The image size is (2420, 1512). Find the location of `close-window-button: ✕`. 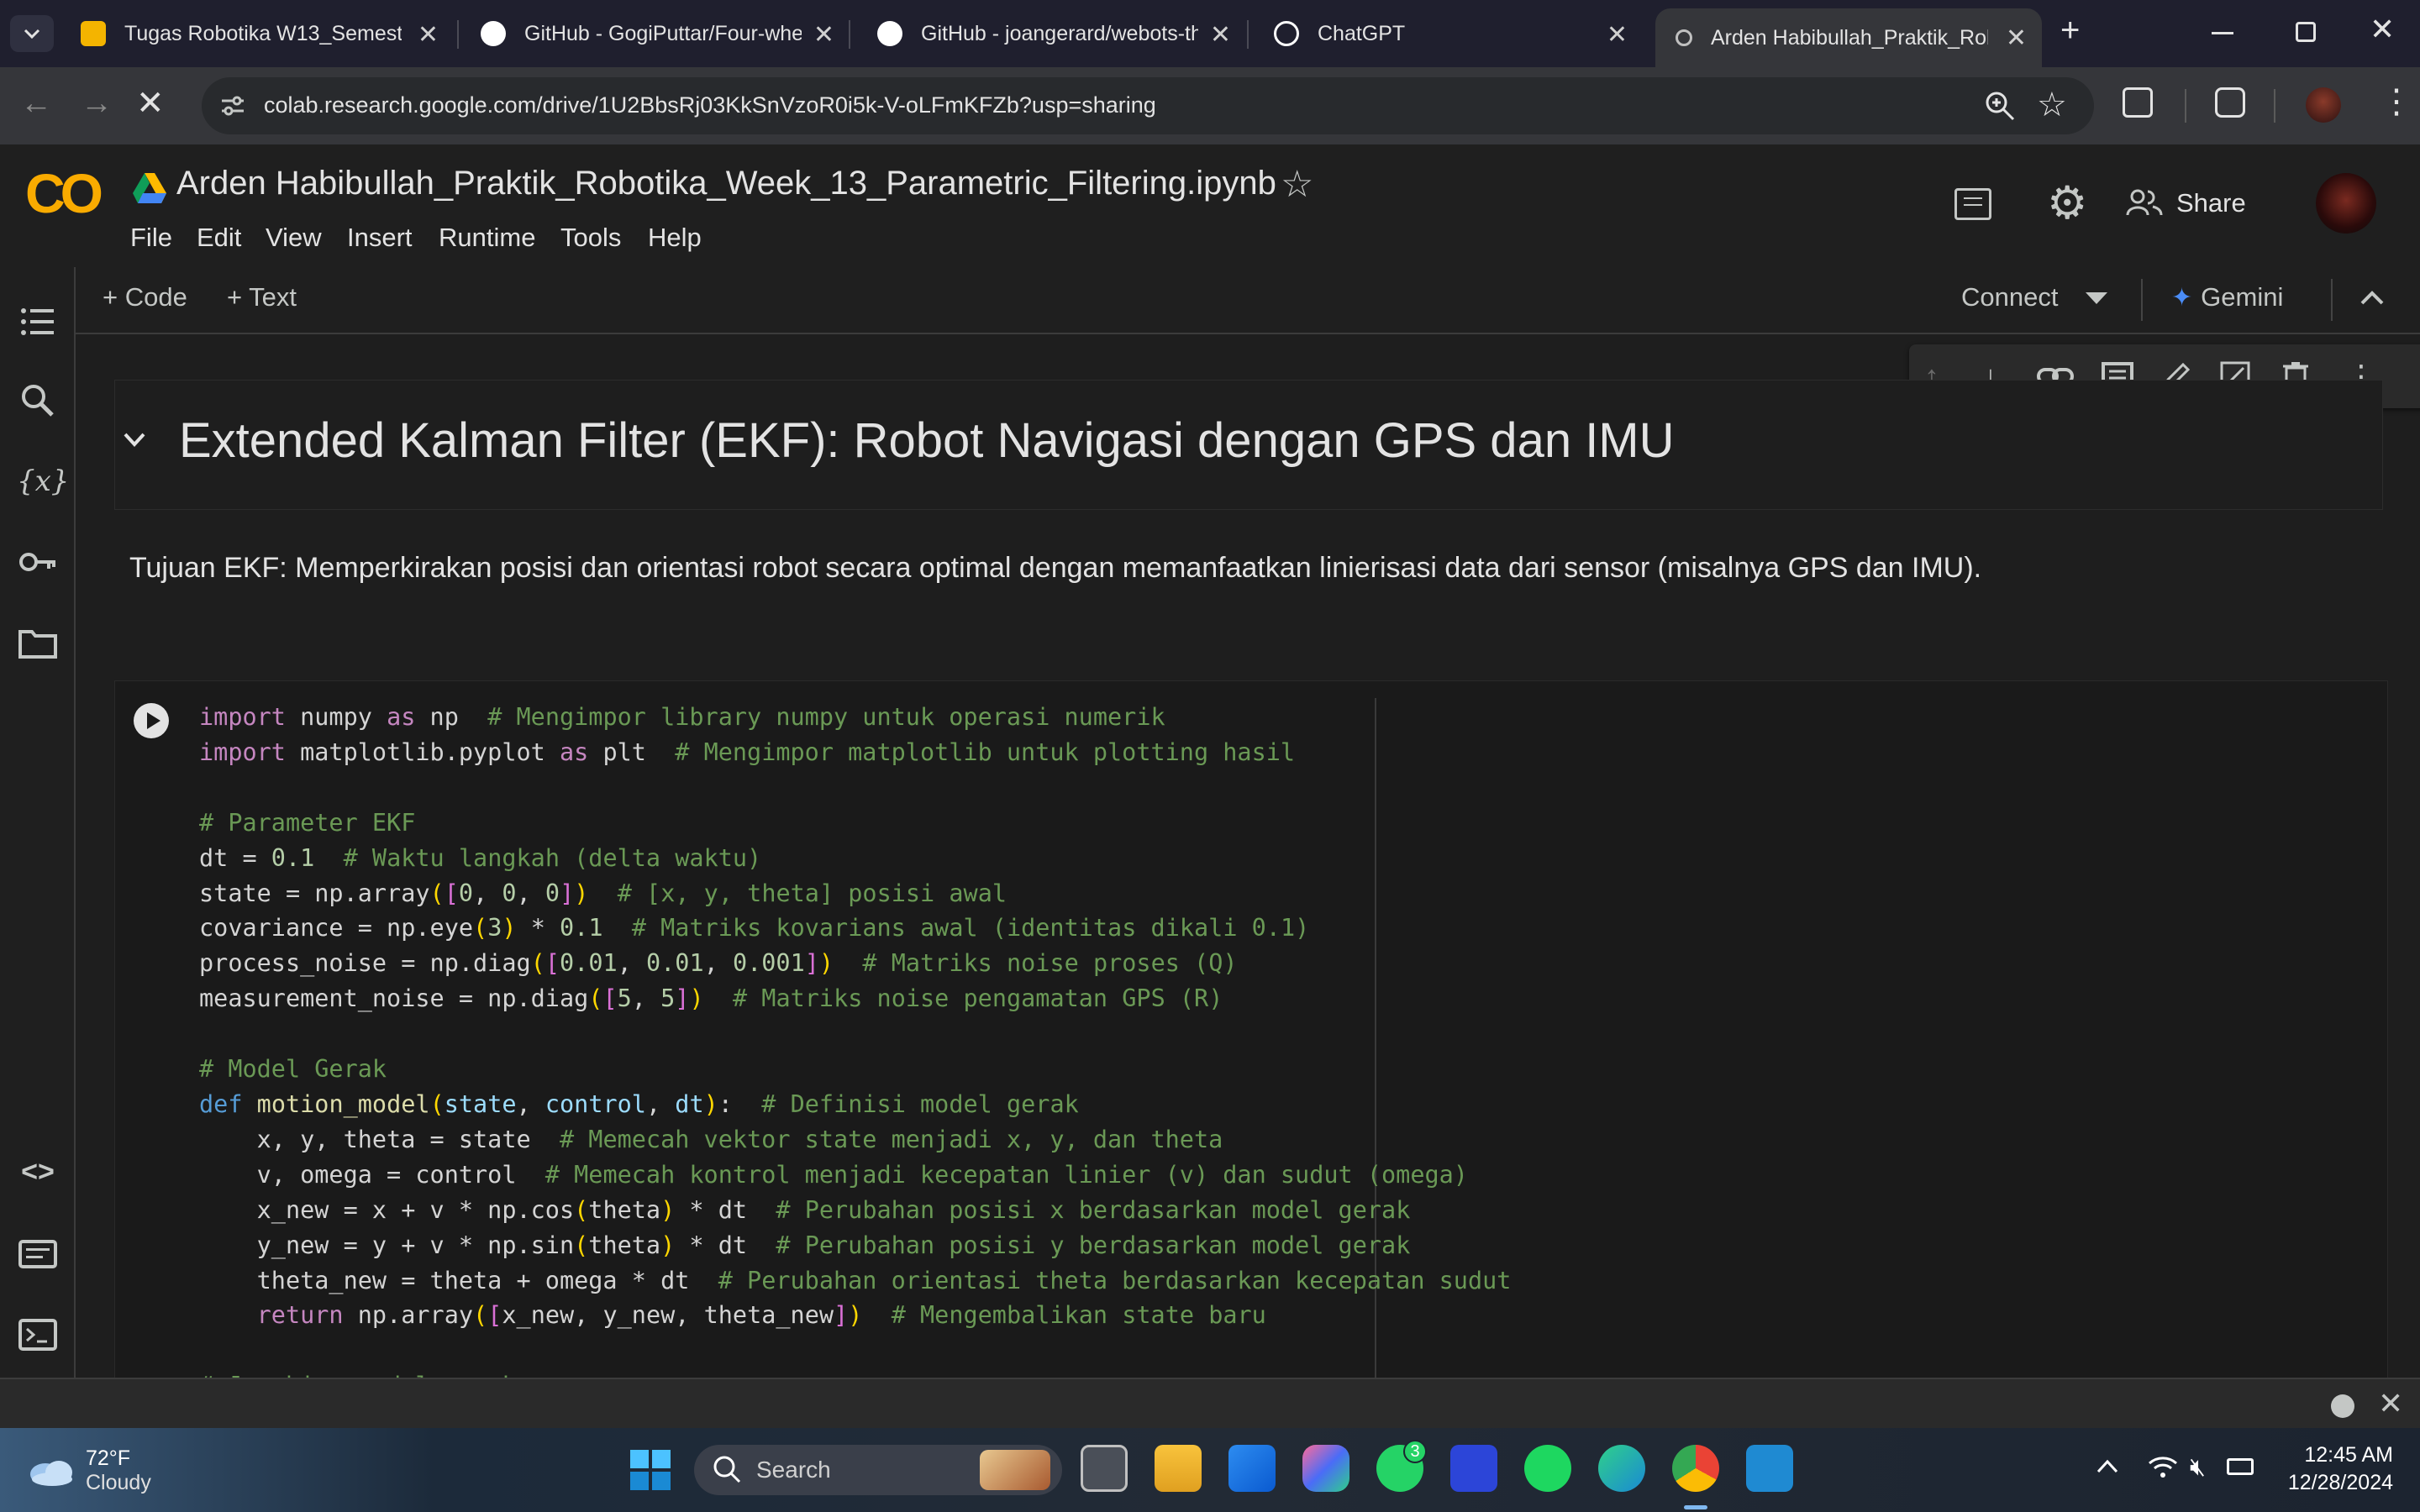

close-window-button: ✕ is located at coordinates (2383, 29).